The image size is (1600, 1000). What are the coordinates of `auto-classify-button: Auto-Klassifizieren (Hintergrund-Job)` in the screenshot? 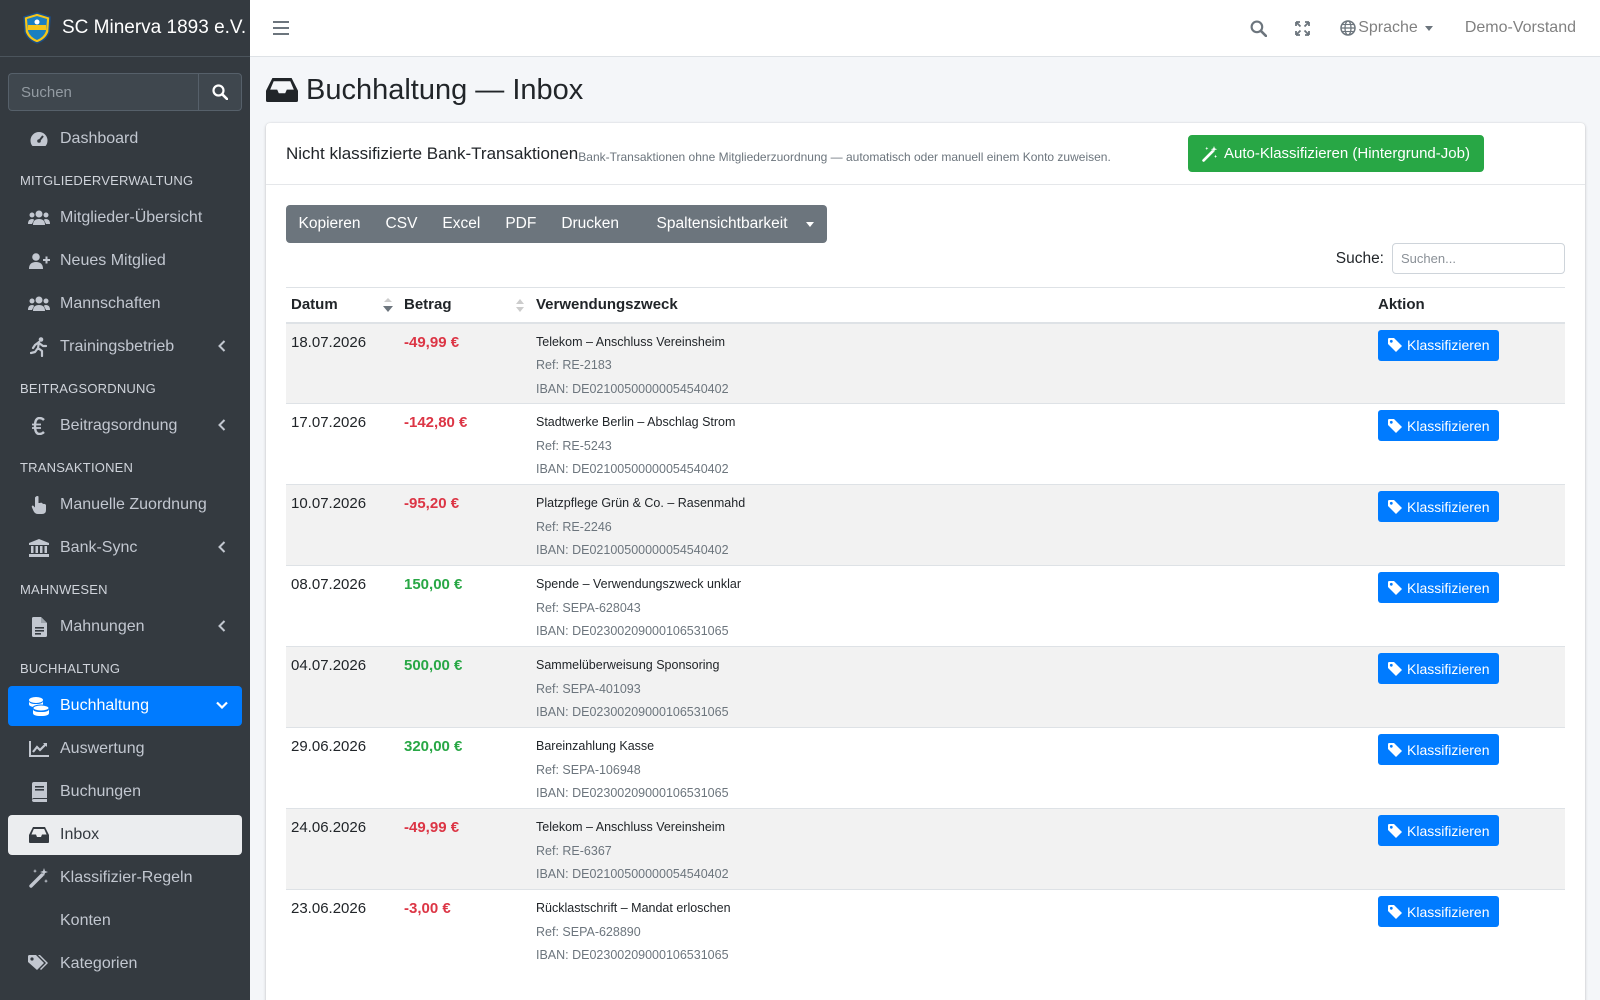 It's located at (1336, 153).